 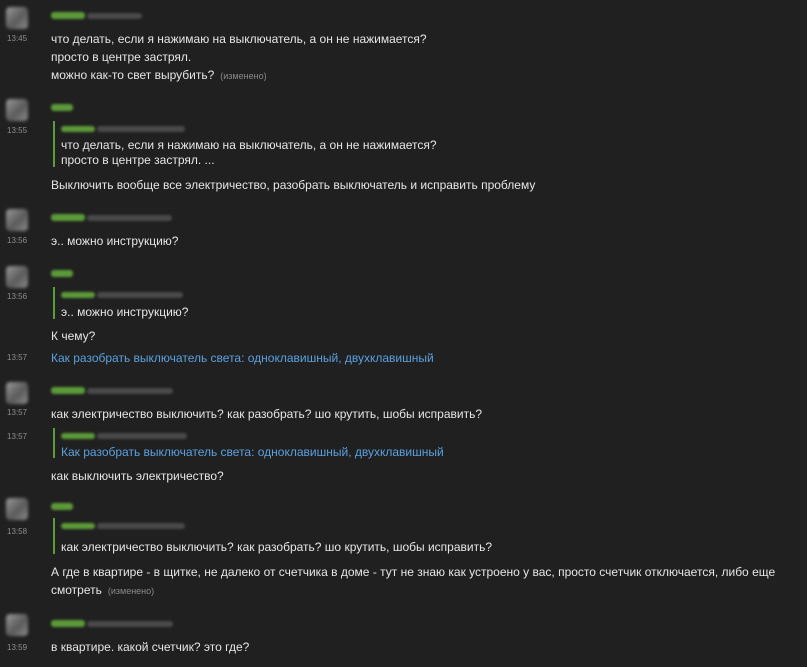 What do you see at coordinates (115, 241) in the screenshot?
I see `message-text: э.. можно инструкцию?` at bounding box center [115, 241].